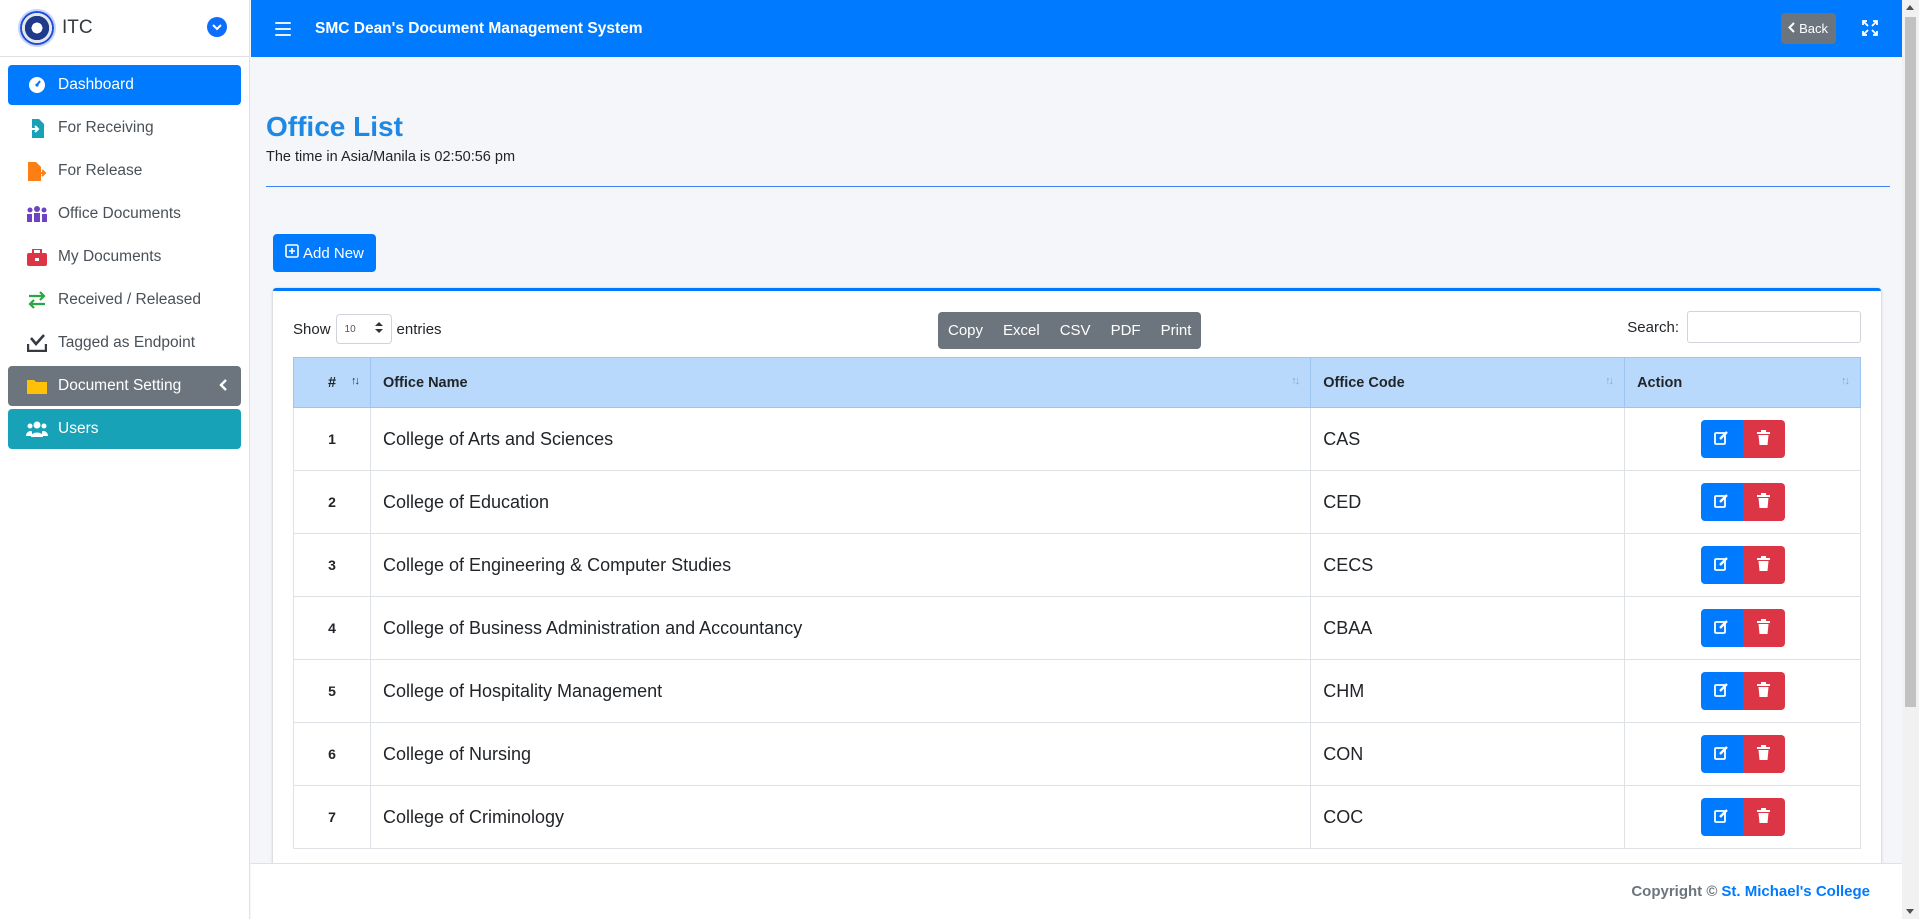 Image resolution: width=1919 pixels, height=919 pixels. Describe the element at coordinates (124, 429) in the screenshot. I see `sidebar-item-users: Users` at that location.